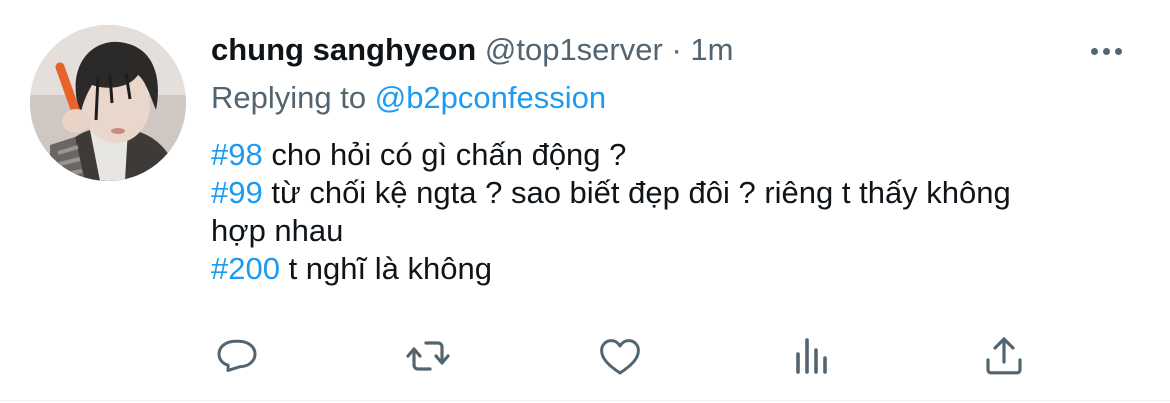 Image resolution: width=1170 pixels, height=403 pixels. I want to click on like-button, so click(620, 356).